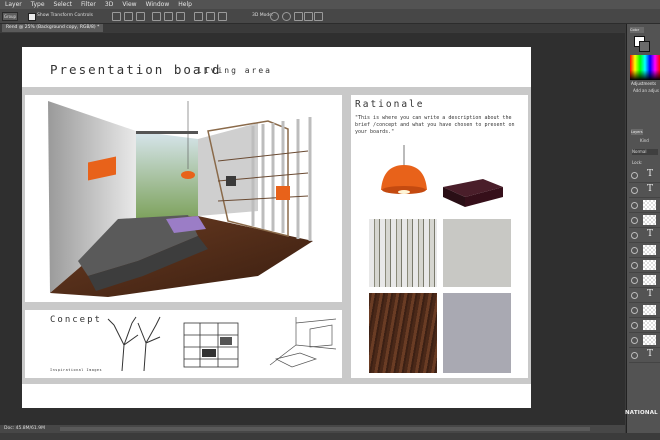  What do you see at coordinates (156, 16) in the screenshot?
I see `align-left-icon` at bounding box center [156, 16].